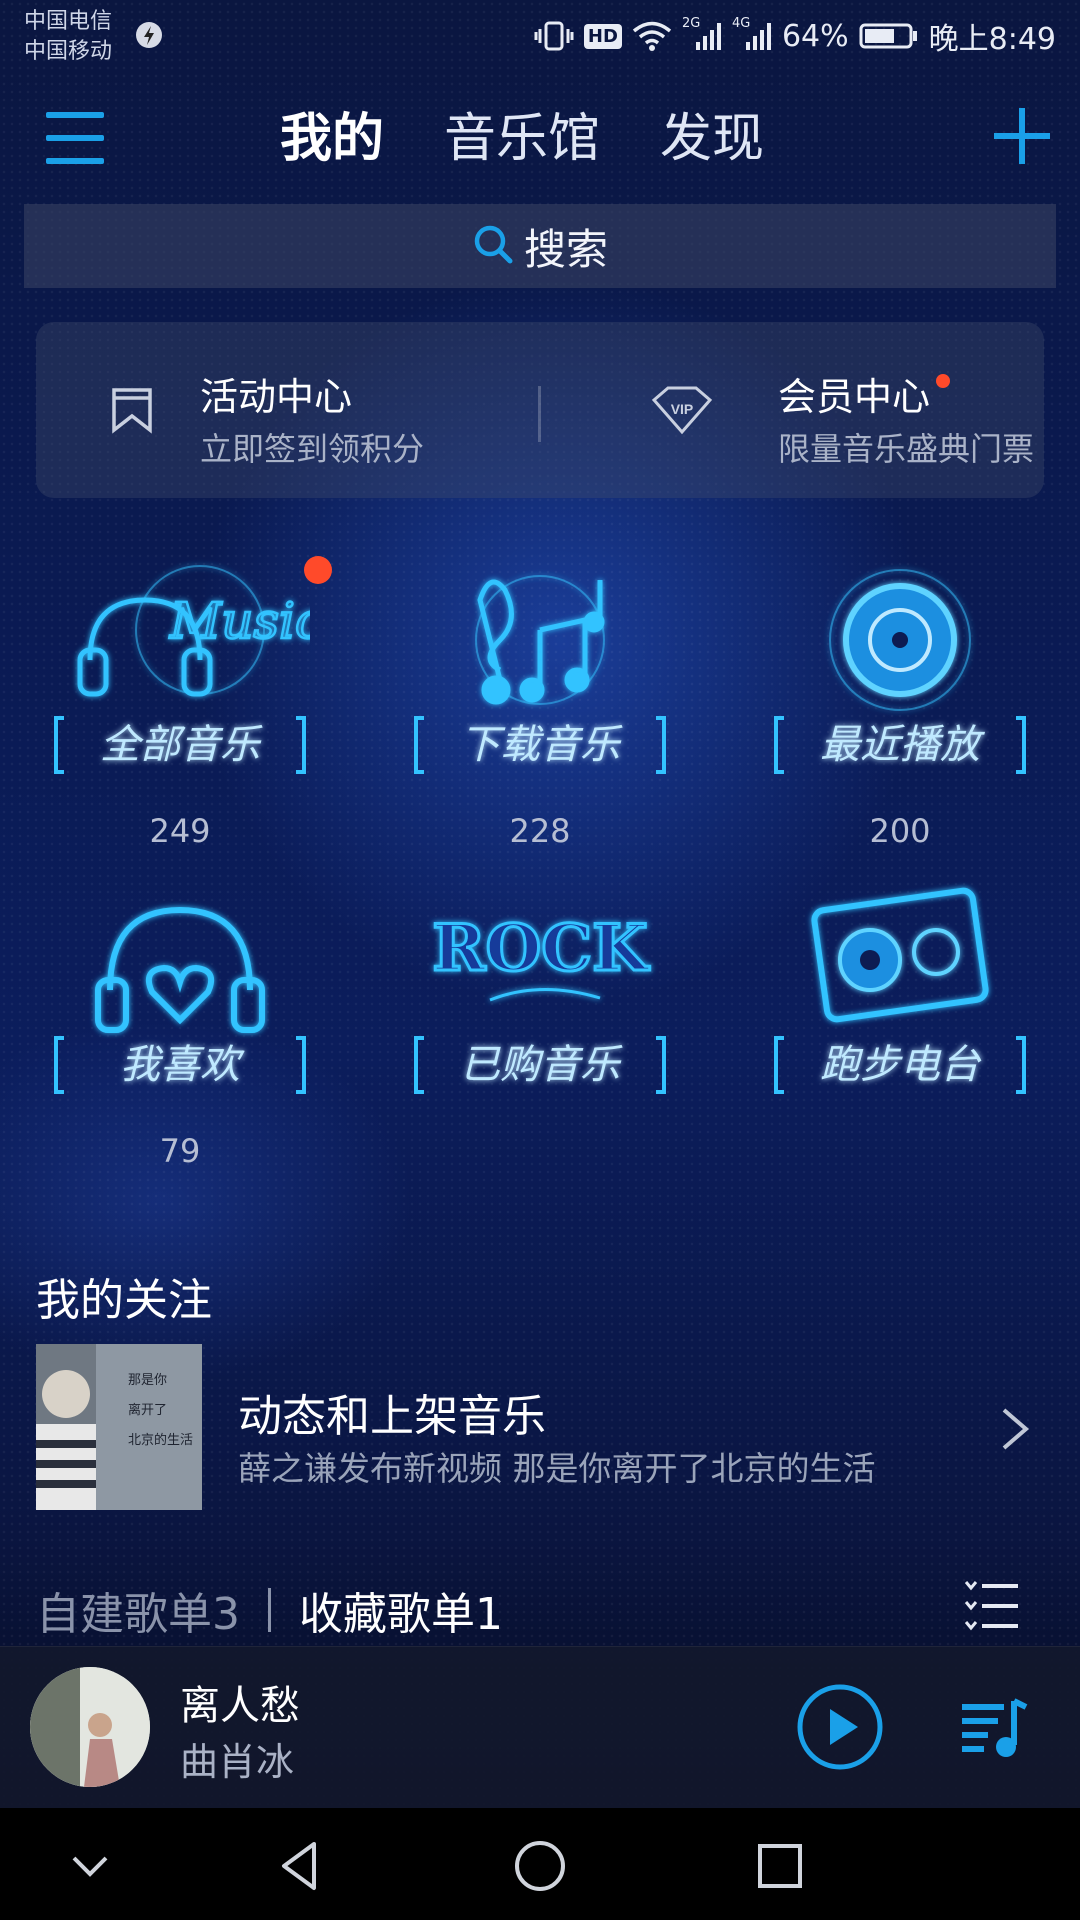  Describe the element at coordinates (854, 397) in the screenshot. I see `vip-center-title-text: 会员中心` at that location.